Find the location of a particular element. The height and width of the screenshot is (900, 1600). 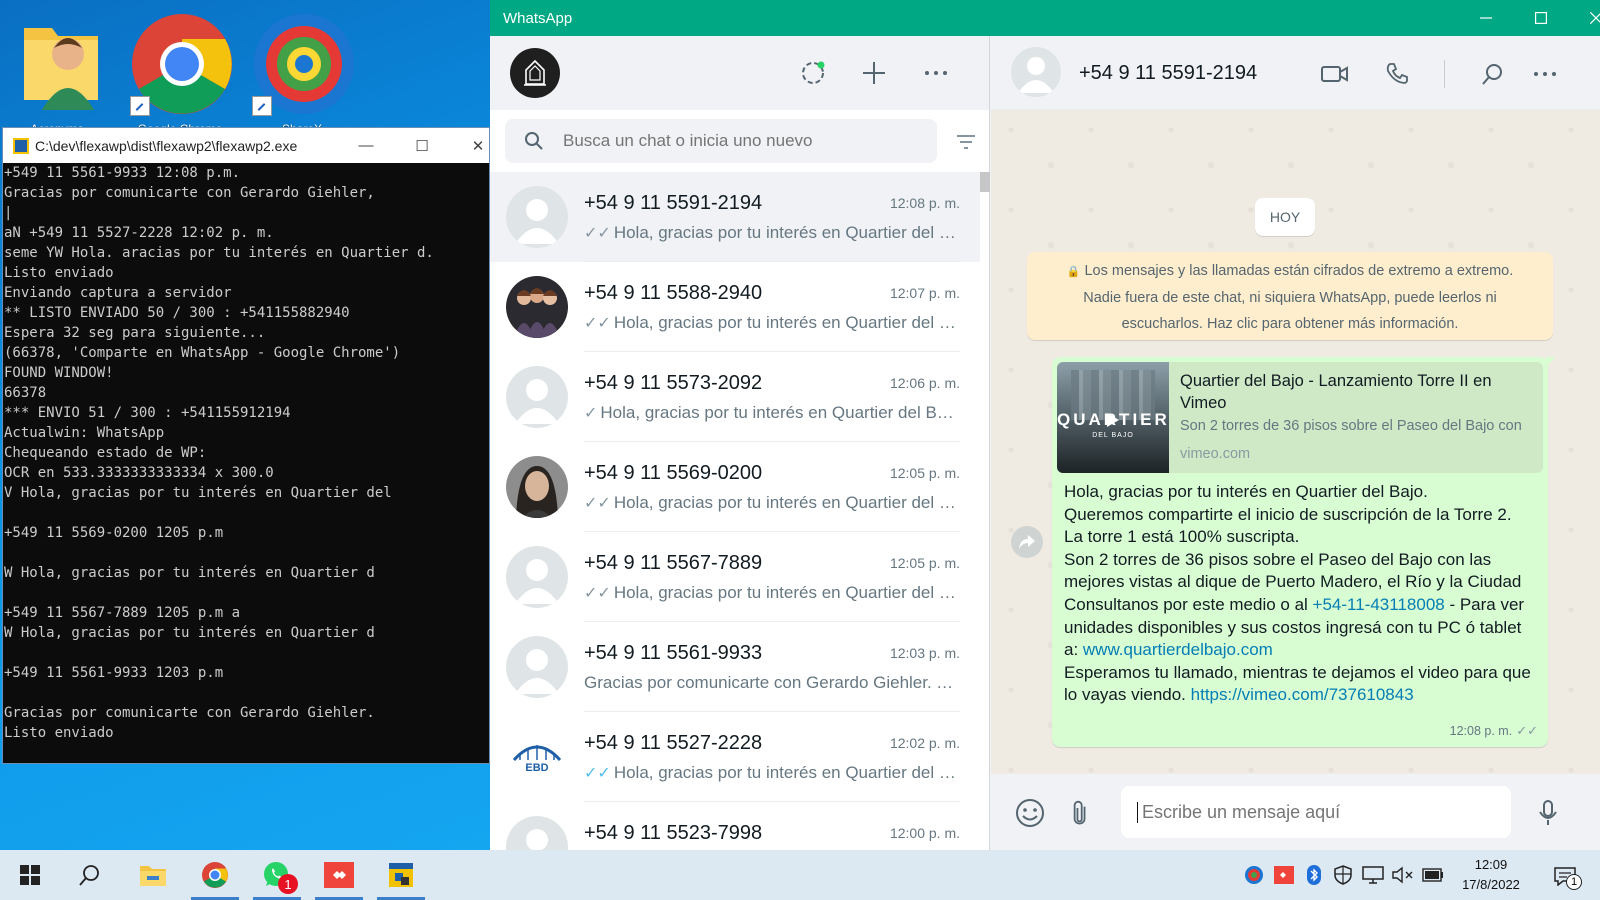

website-link: www.quartierdelbajo.com is located at coordinates (1178, 649).